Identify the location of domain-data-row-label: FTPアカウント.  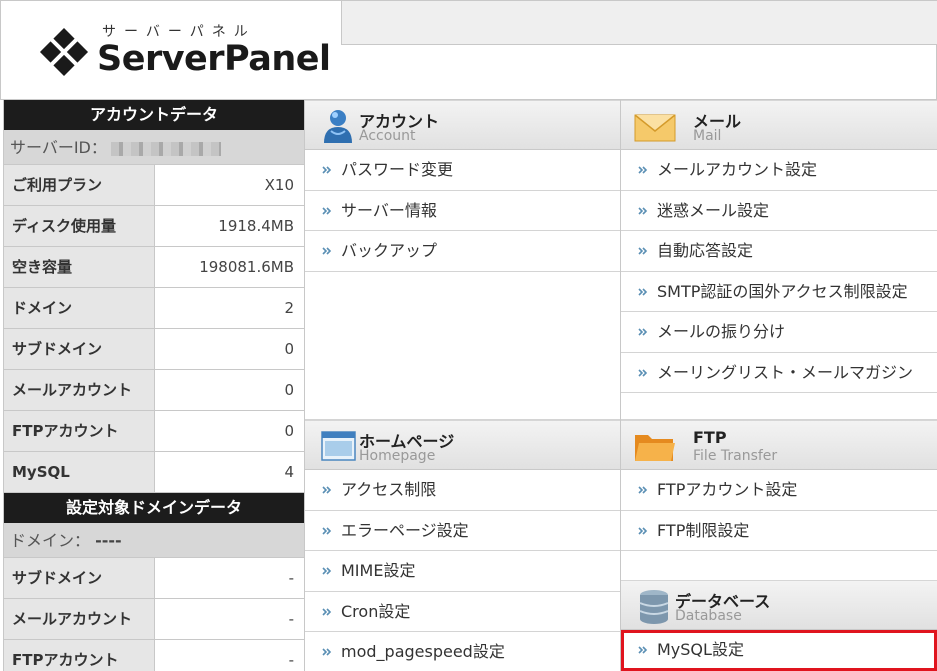
(79, 655).